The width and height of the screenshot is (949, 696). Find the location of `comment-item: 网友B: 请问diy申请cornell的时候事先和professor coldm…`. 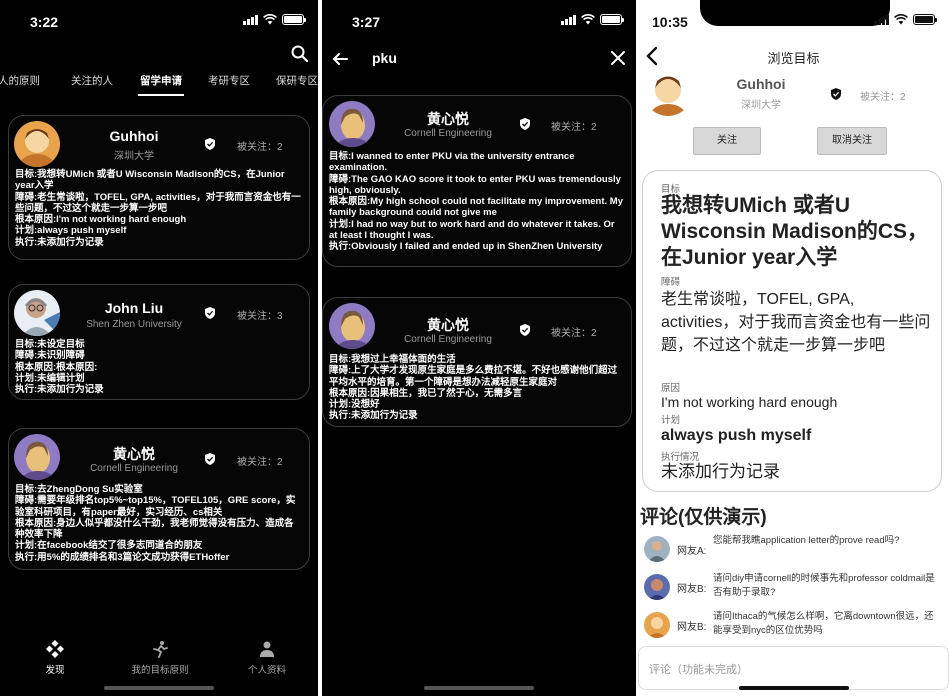

comment-item: 网友B: 请问diy申请cornell的时候事先和professor coldm… is located at coordinates (791, 590).